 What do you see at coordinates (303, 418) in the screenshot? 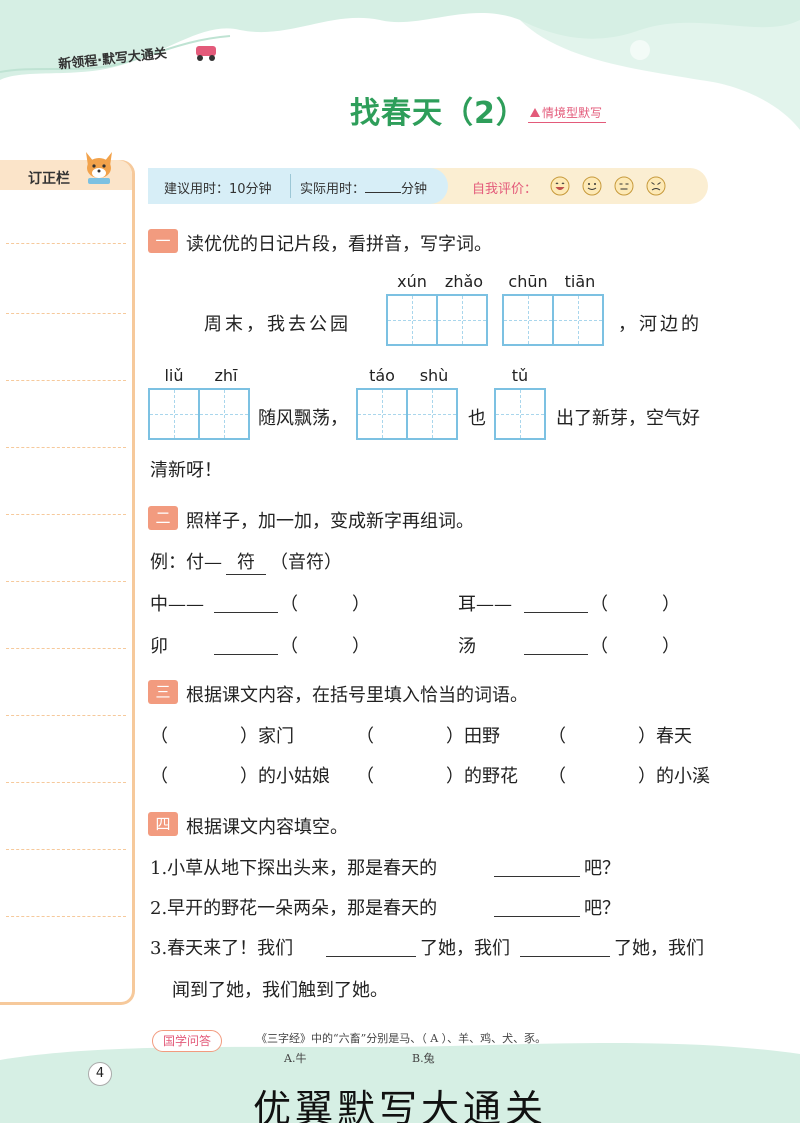
I see `section-1-line-2a: 随风飘荡，` at bounding box center [303, 418].